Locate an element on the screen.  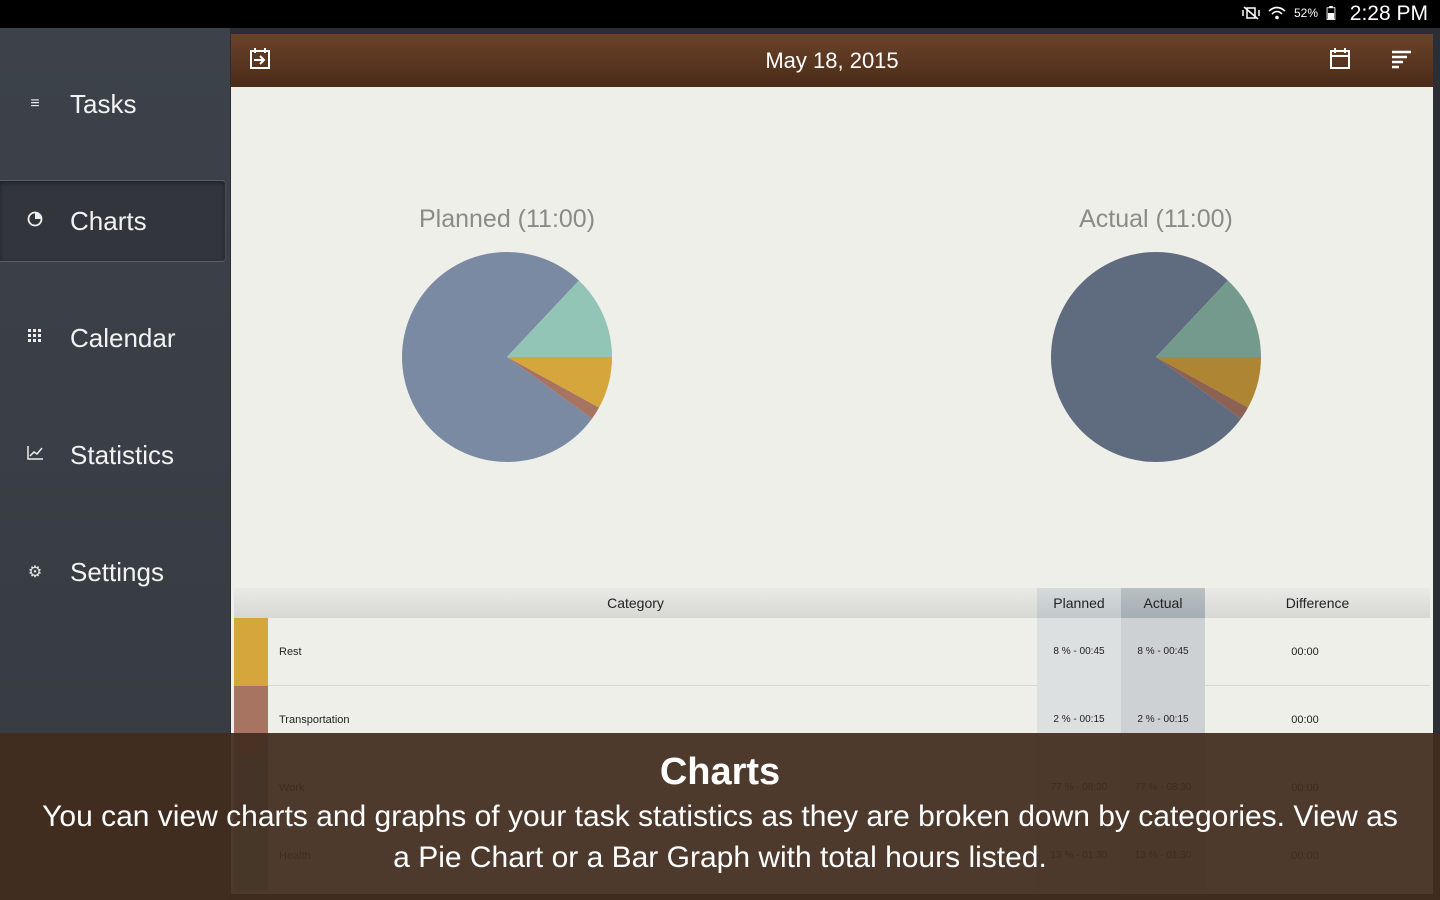
sidebar-item-statistics: Statistics is located at coordinates (113, 455).